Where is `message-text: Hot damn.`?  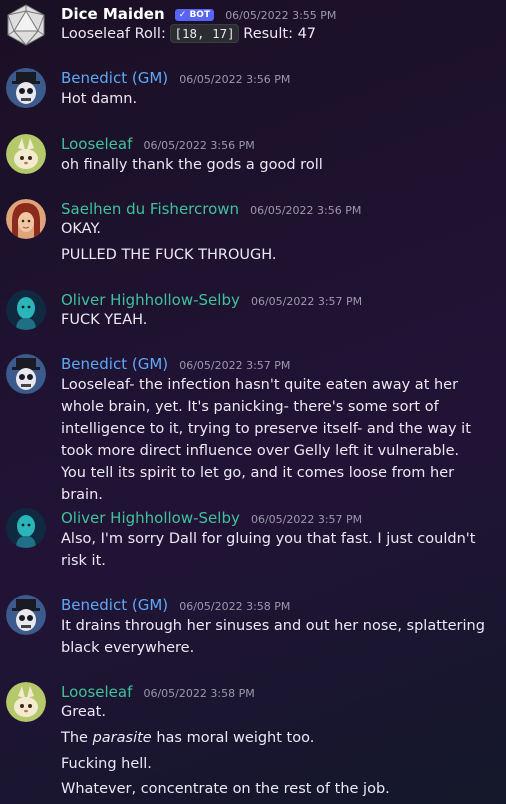
message-text: Hot damn. is located at coordinates (99, 99).